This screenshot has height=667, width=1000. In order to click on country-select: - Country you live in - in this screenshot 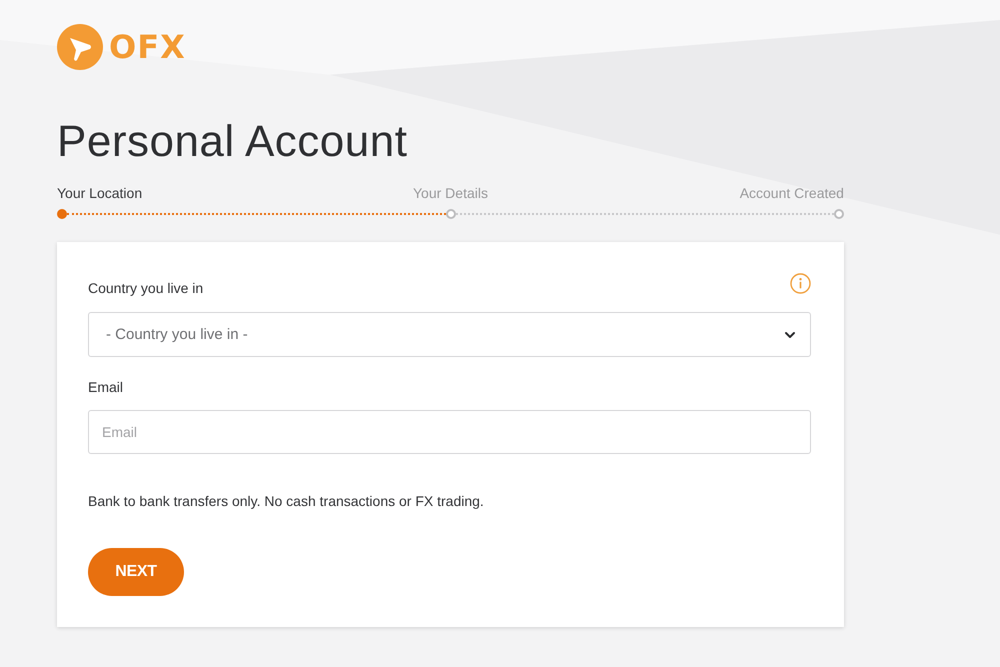, I will do `click(449, 334)`.